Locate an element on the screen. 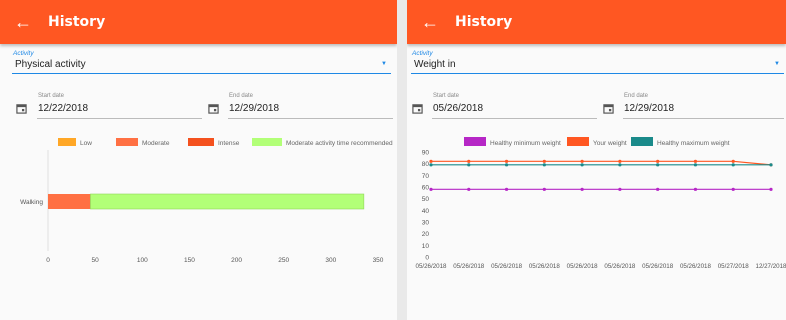 Image resolution: width=786 pixels, height=320 pixels. start-date-value: 12/22/2018 is located at coordinates (63, 108).